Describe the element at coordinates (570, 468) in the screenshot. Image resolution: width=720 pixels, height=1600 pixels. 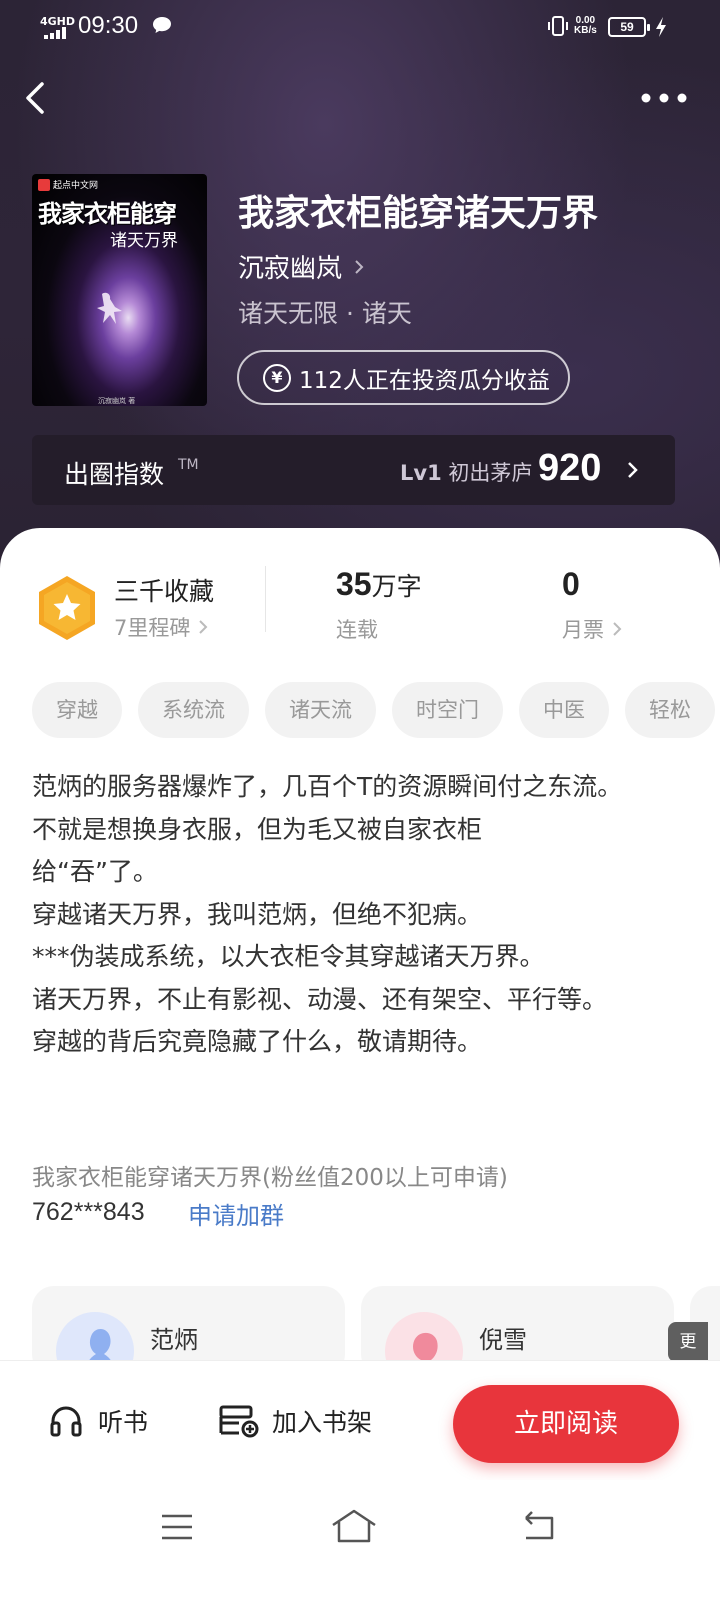
I see `index-score: 920` at that location.